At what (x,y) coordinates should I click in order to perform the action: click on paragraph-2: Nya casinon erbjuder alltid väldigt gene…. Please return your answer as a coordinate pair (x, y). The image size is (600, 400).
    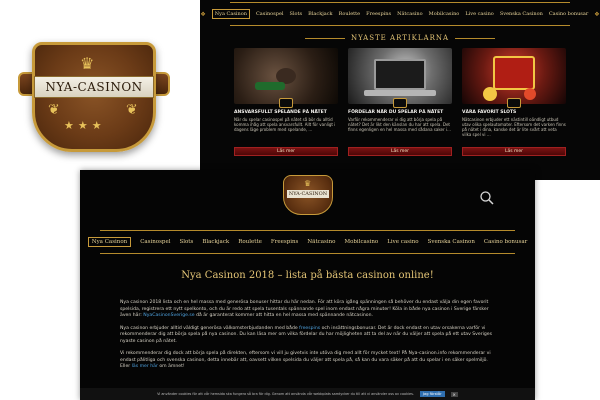
    Looking at the image, I should click on (307, 336).